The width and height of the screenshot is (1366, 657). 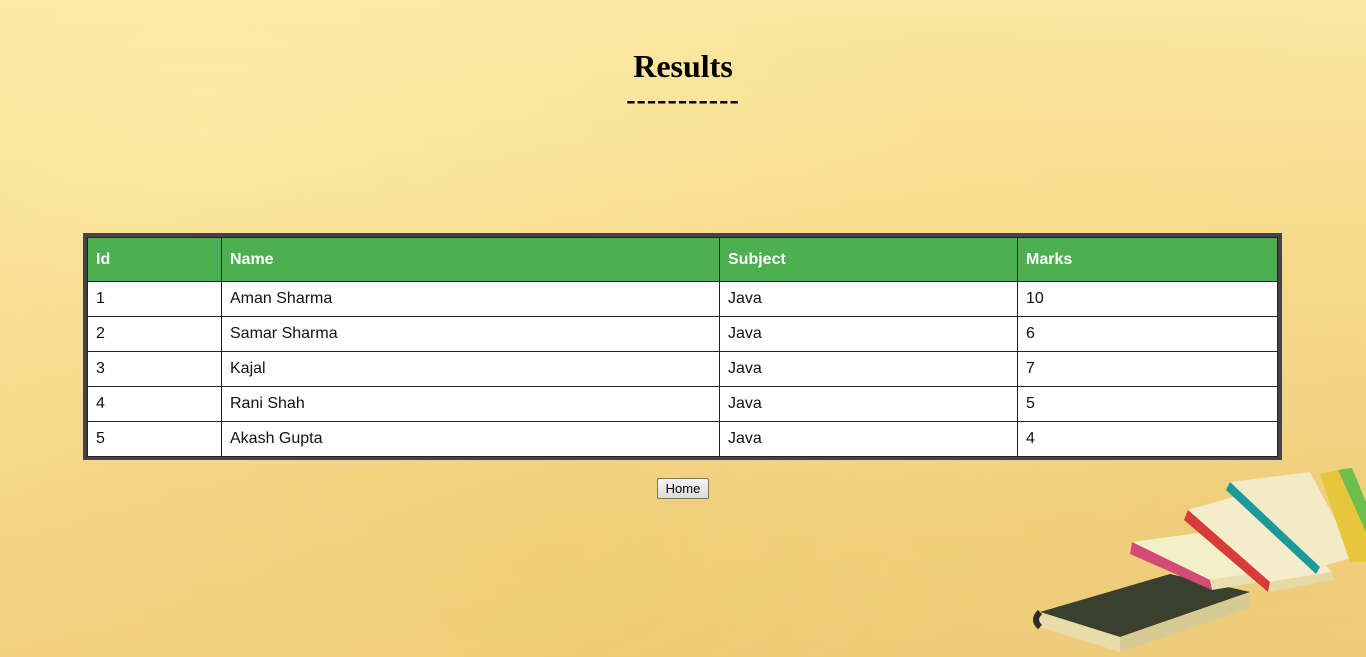 What do you see at coordinates (154, 439) in the screenshot?
I see `cell-id: 5` at bounding box center [154, 439].